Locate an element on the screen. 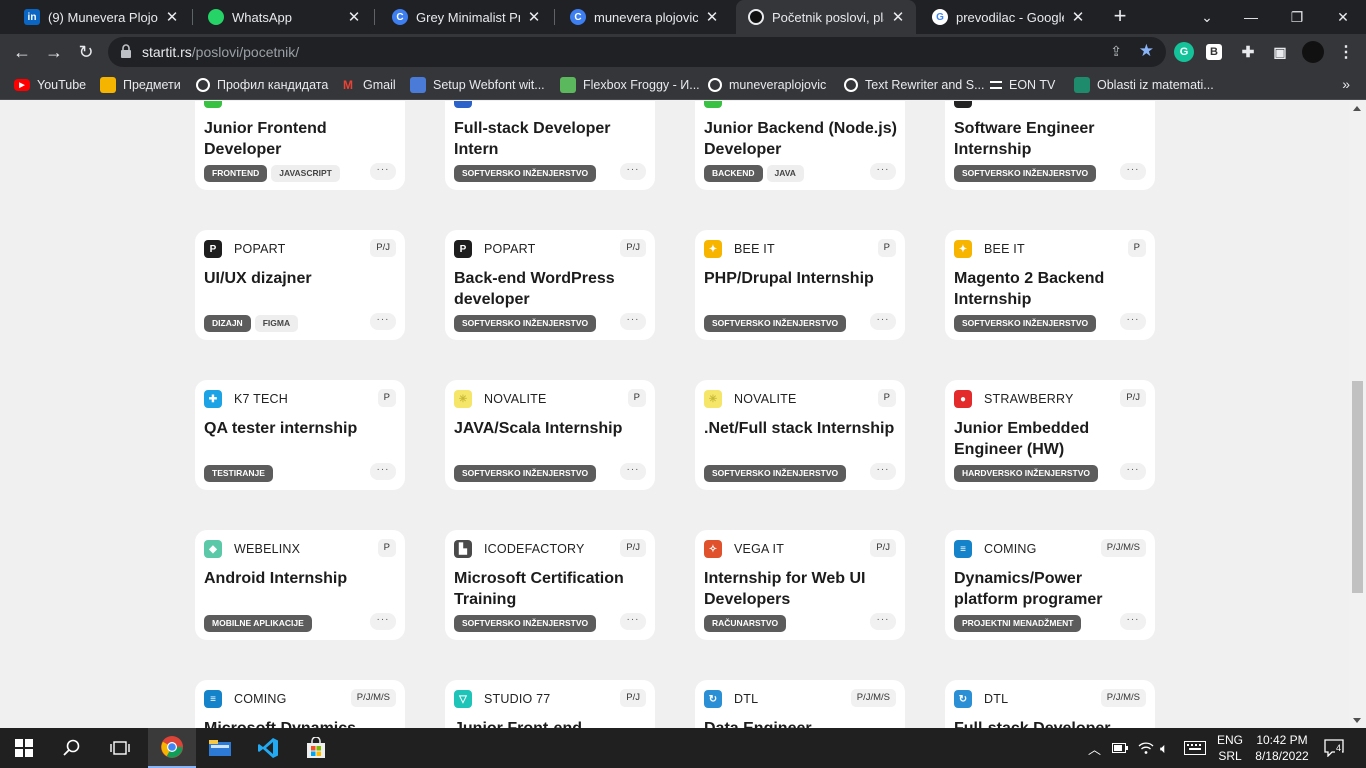  minimize-button: — is located at coordinates (1251, 17).